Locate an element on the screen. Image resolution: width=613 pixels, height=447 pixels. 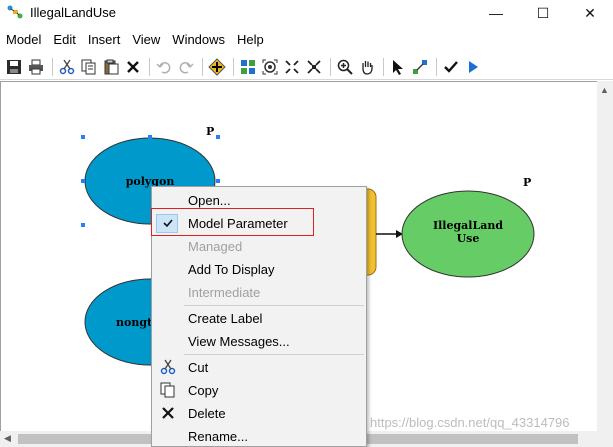
menu-insert: Insert is located at coordinates (104, 40).